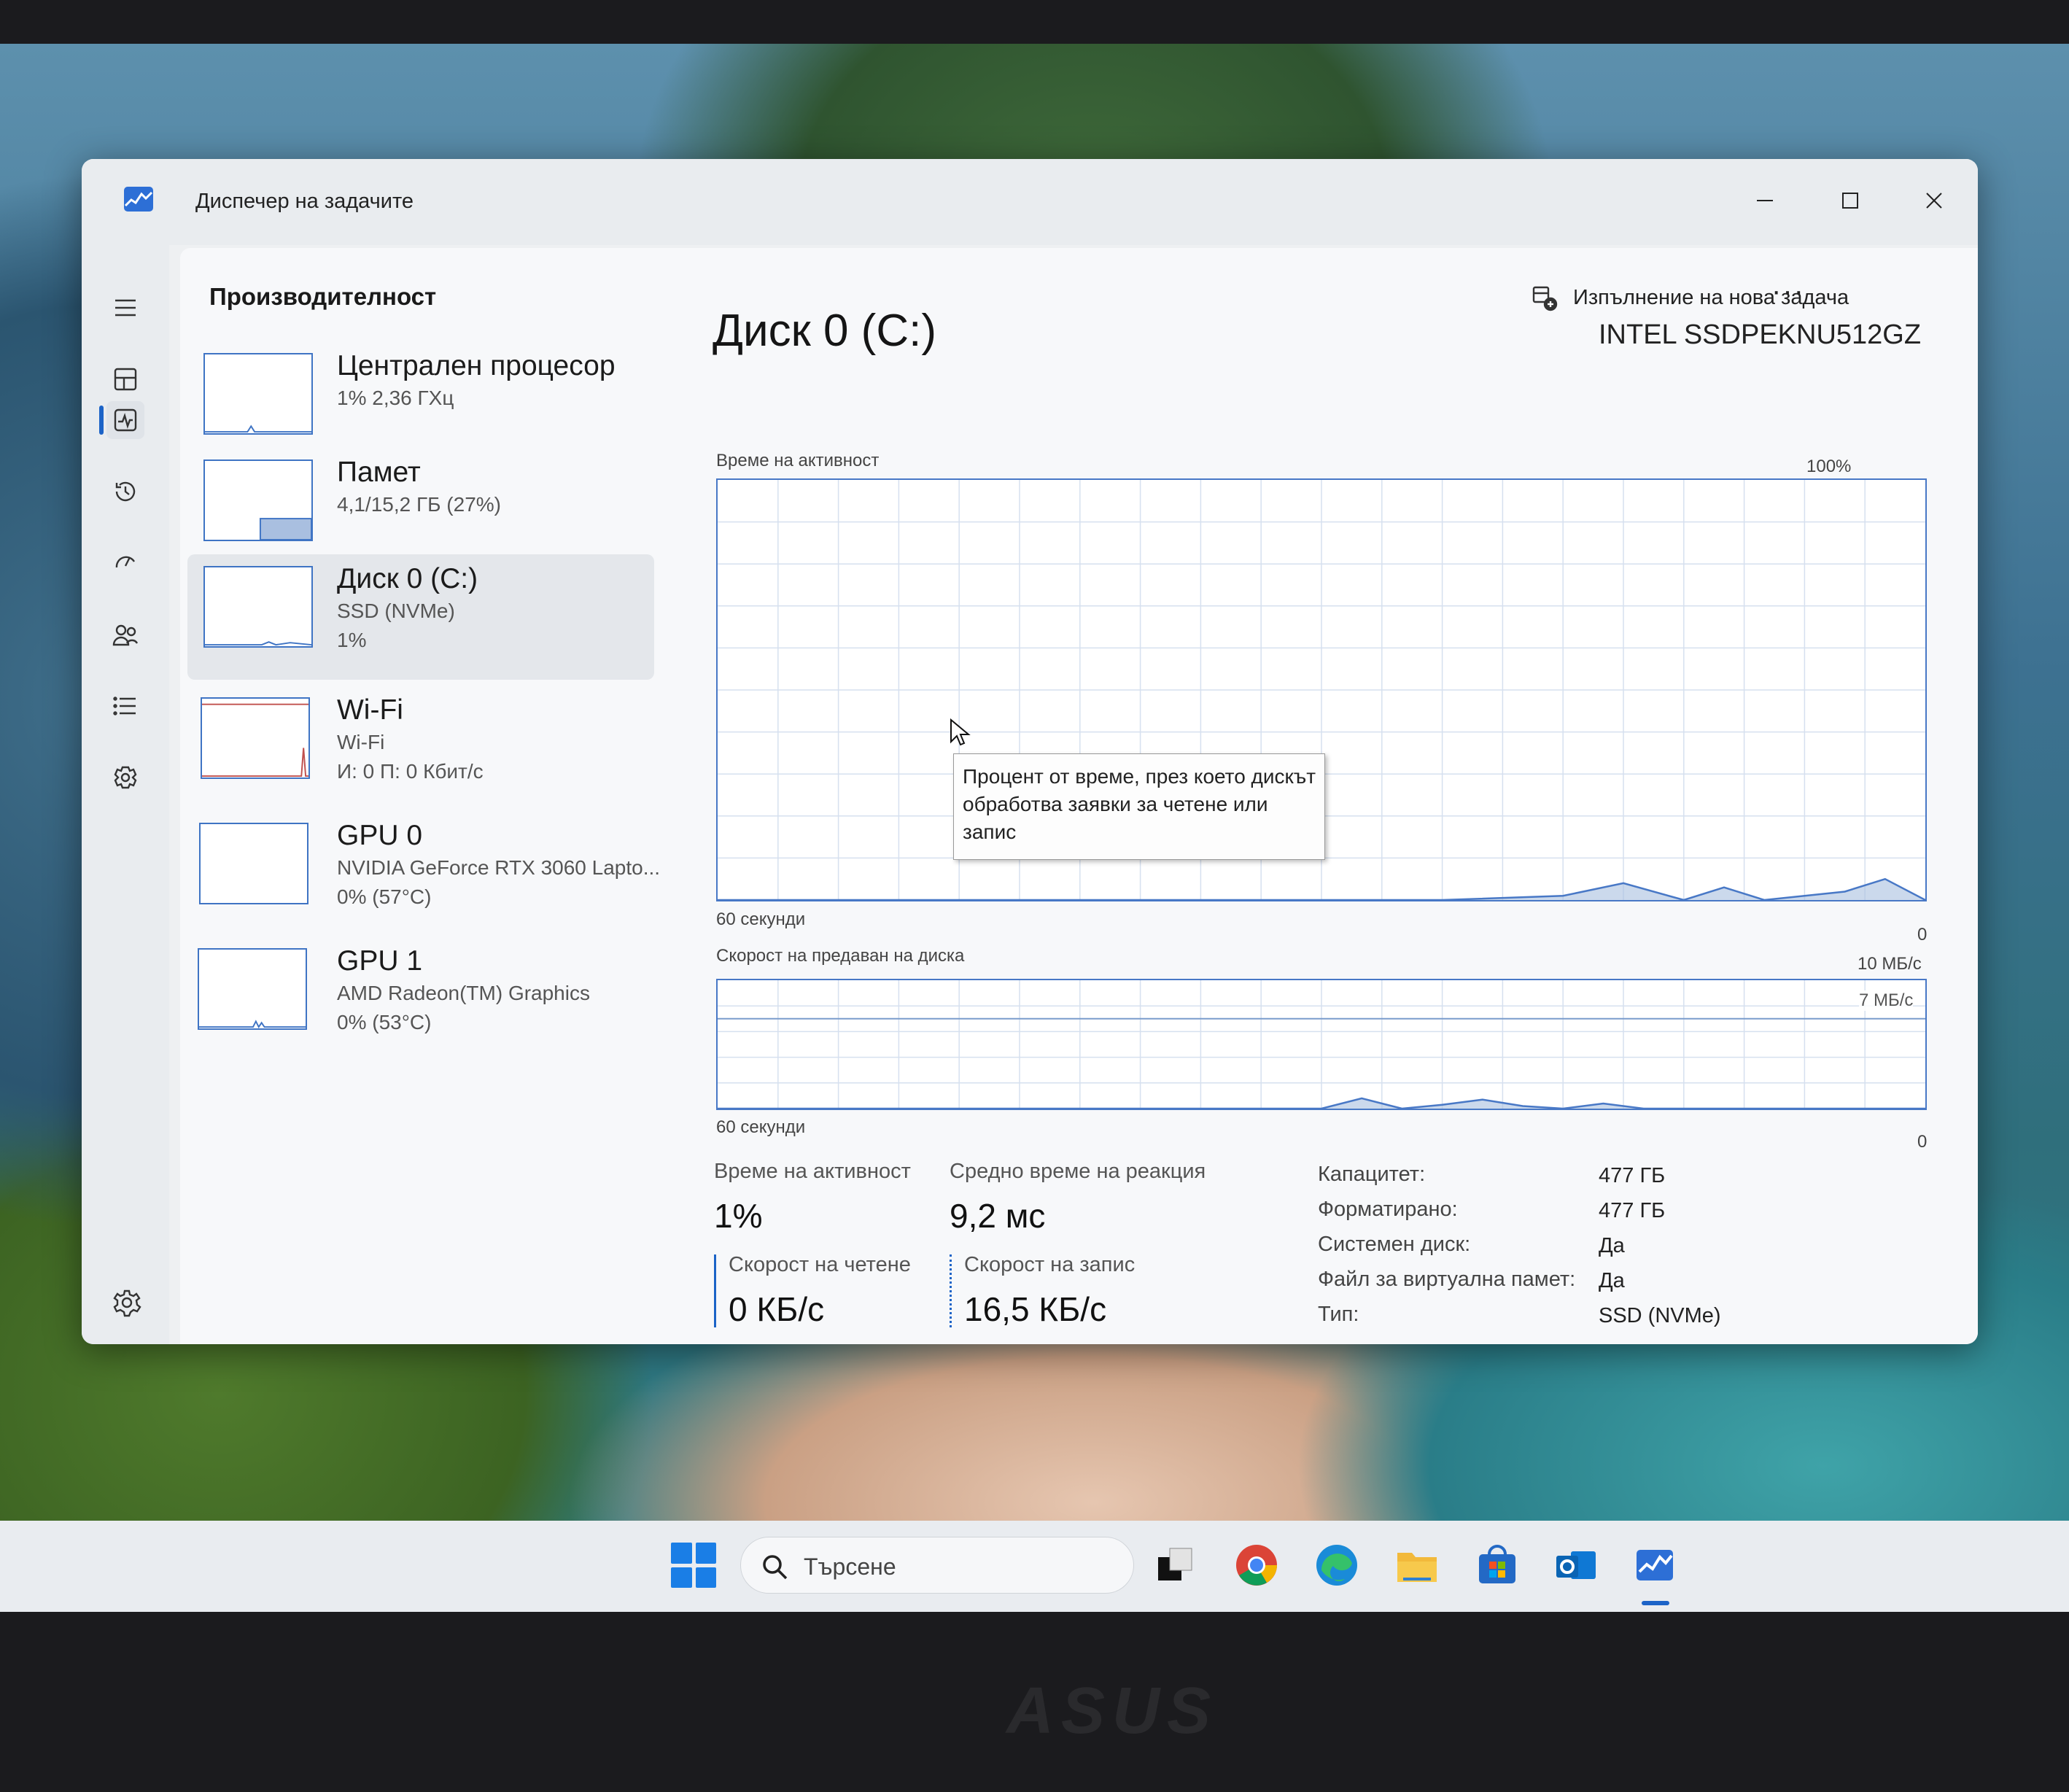 This screenshot has height=1792, width=2069. I want to click on memory-thumbnail-graph, so click(258, 500).